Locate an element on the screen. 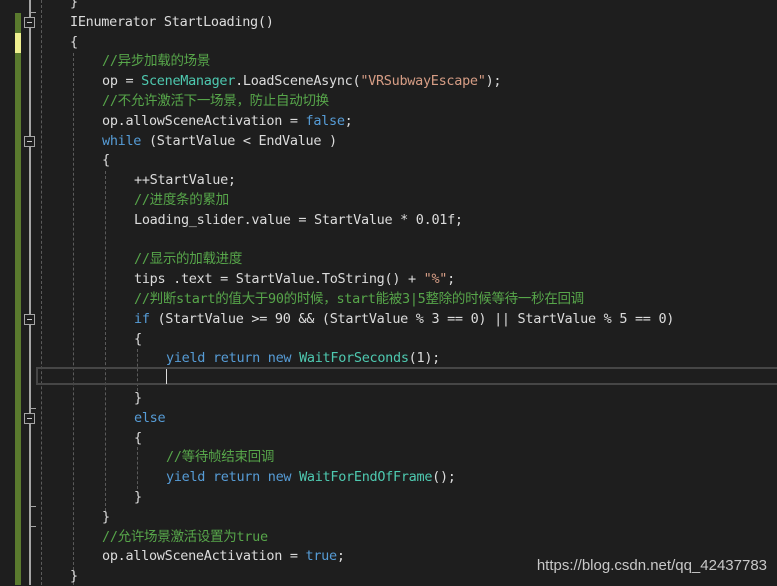 The height and width of the screenshot is (586, 777). code-line: ++StartValue; is located at coordinates (185, 180).